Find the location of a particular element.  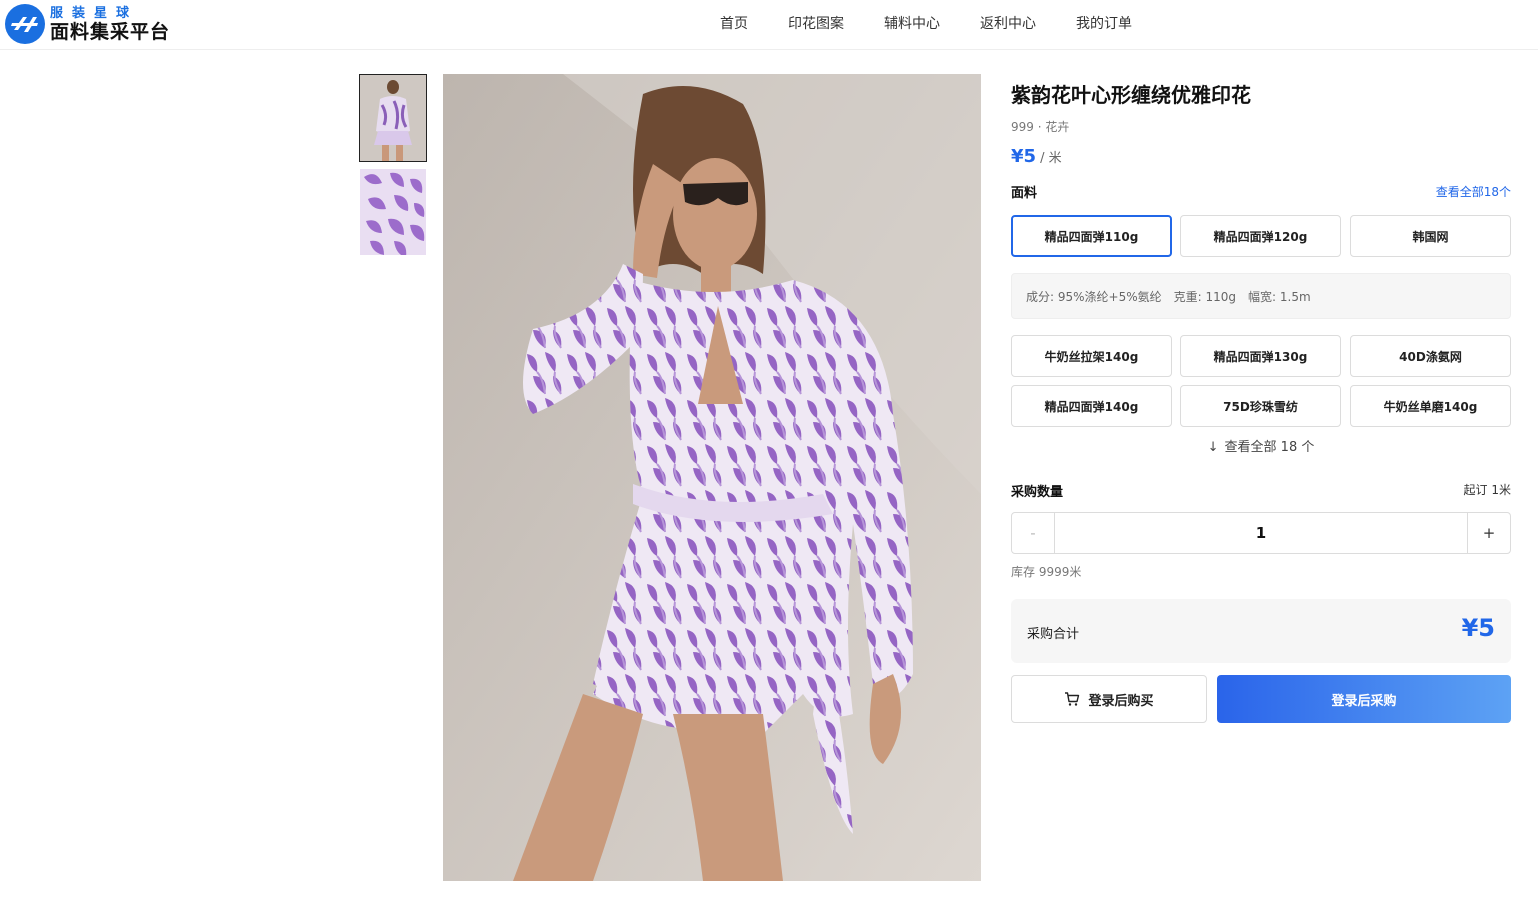

brand-name: 面料集采平台 is located at coordinates (110, 31).